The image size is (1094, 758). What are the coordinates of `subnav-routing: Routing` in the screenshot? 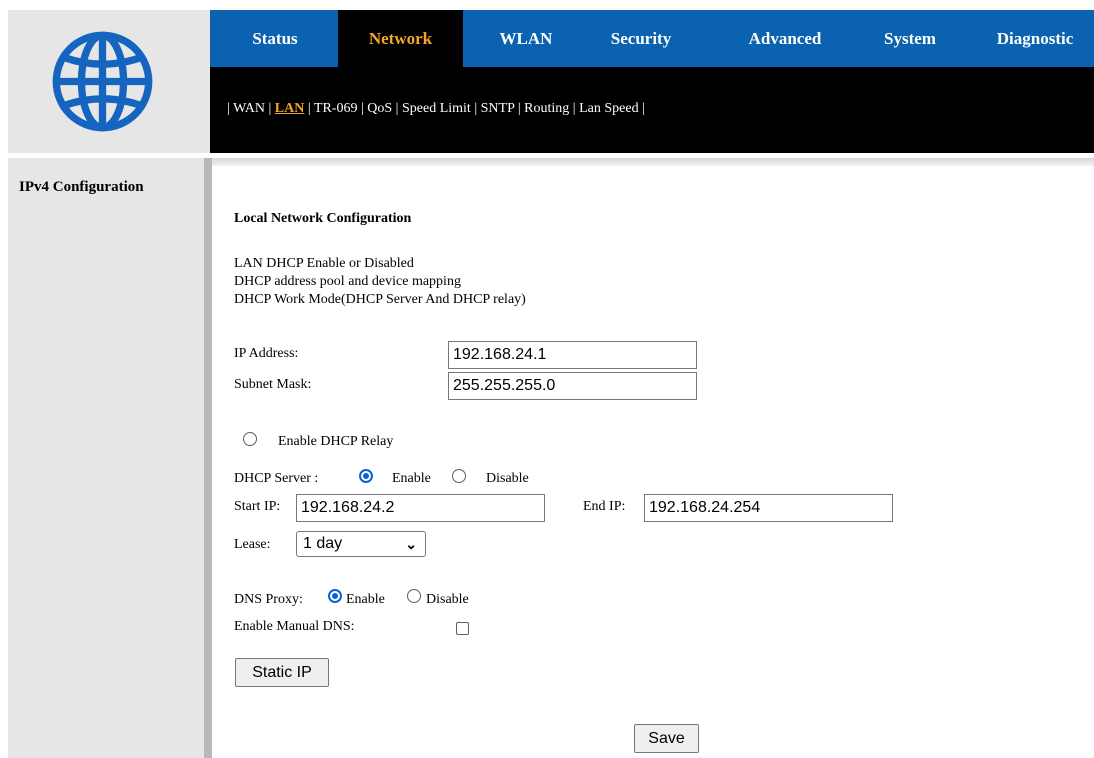 It's located at (546, 108).